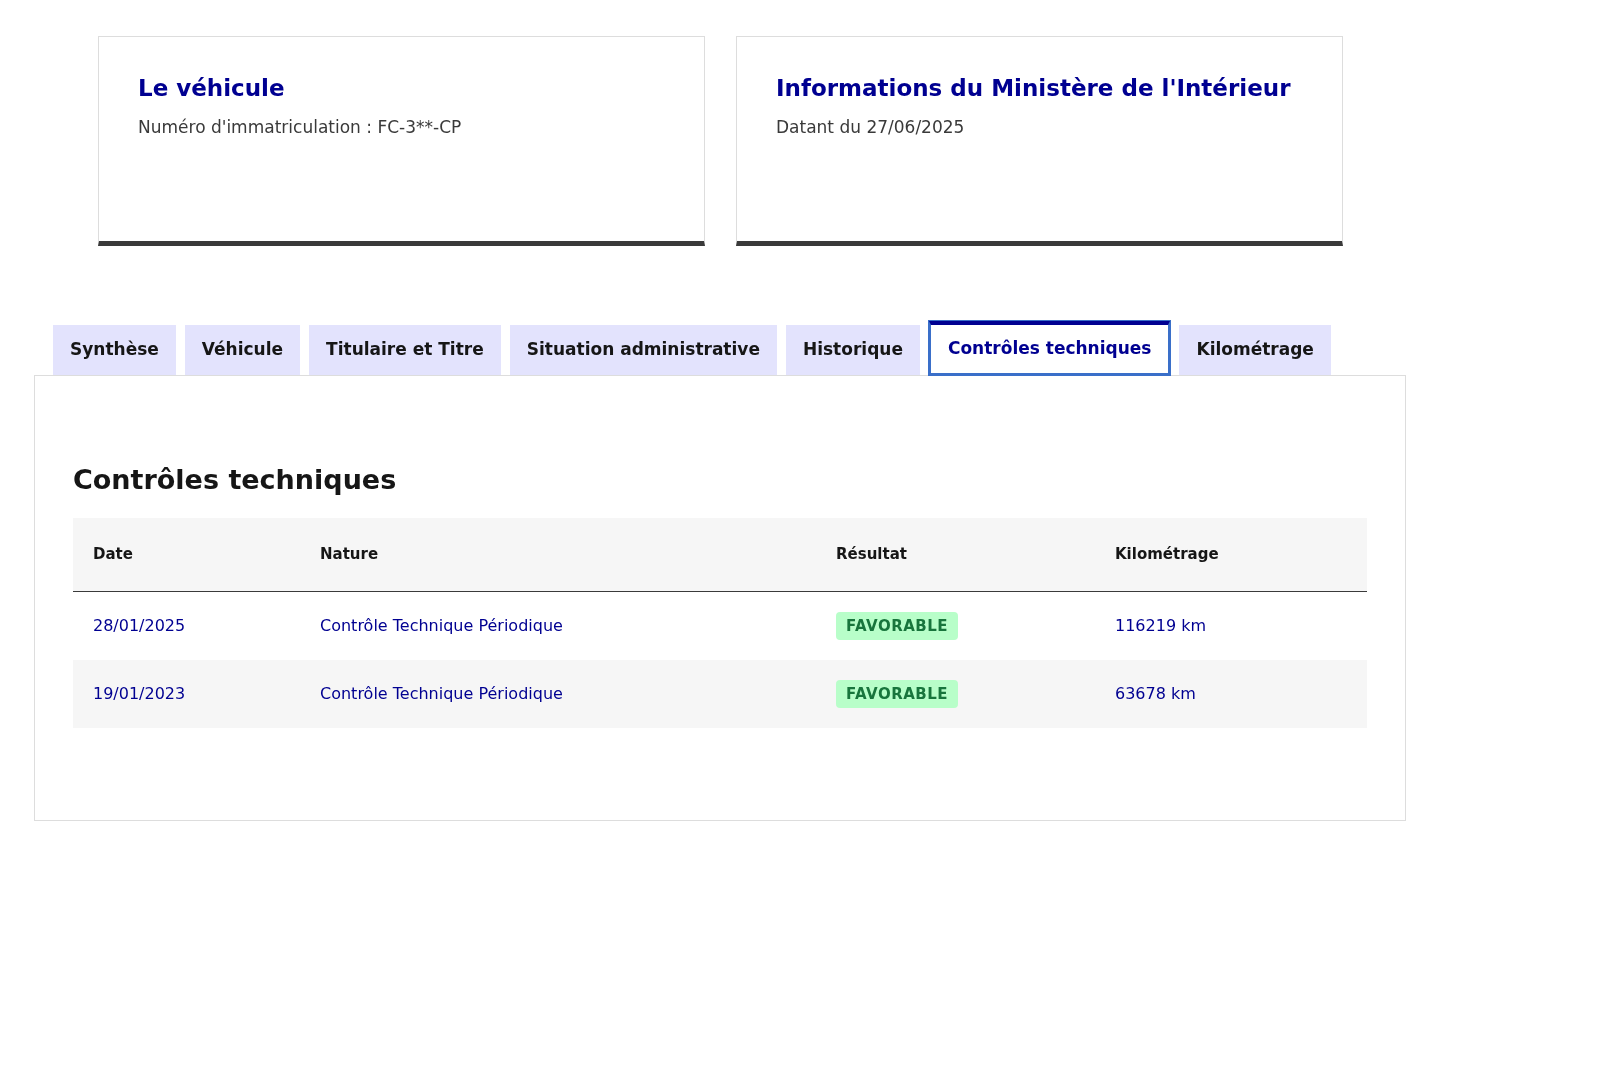 This screenshot has width=1600, height=1067. What do you see at coordinates (300, 127) in the screenshot?
I see `card-subtitle: Numéro d'immatriculation : FC-3**-CP` at bounding box center [300, 127].